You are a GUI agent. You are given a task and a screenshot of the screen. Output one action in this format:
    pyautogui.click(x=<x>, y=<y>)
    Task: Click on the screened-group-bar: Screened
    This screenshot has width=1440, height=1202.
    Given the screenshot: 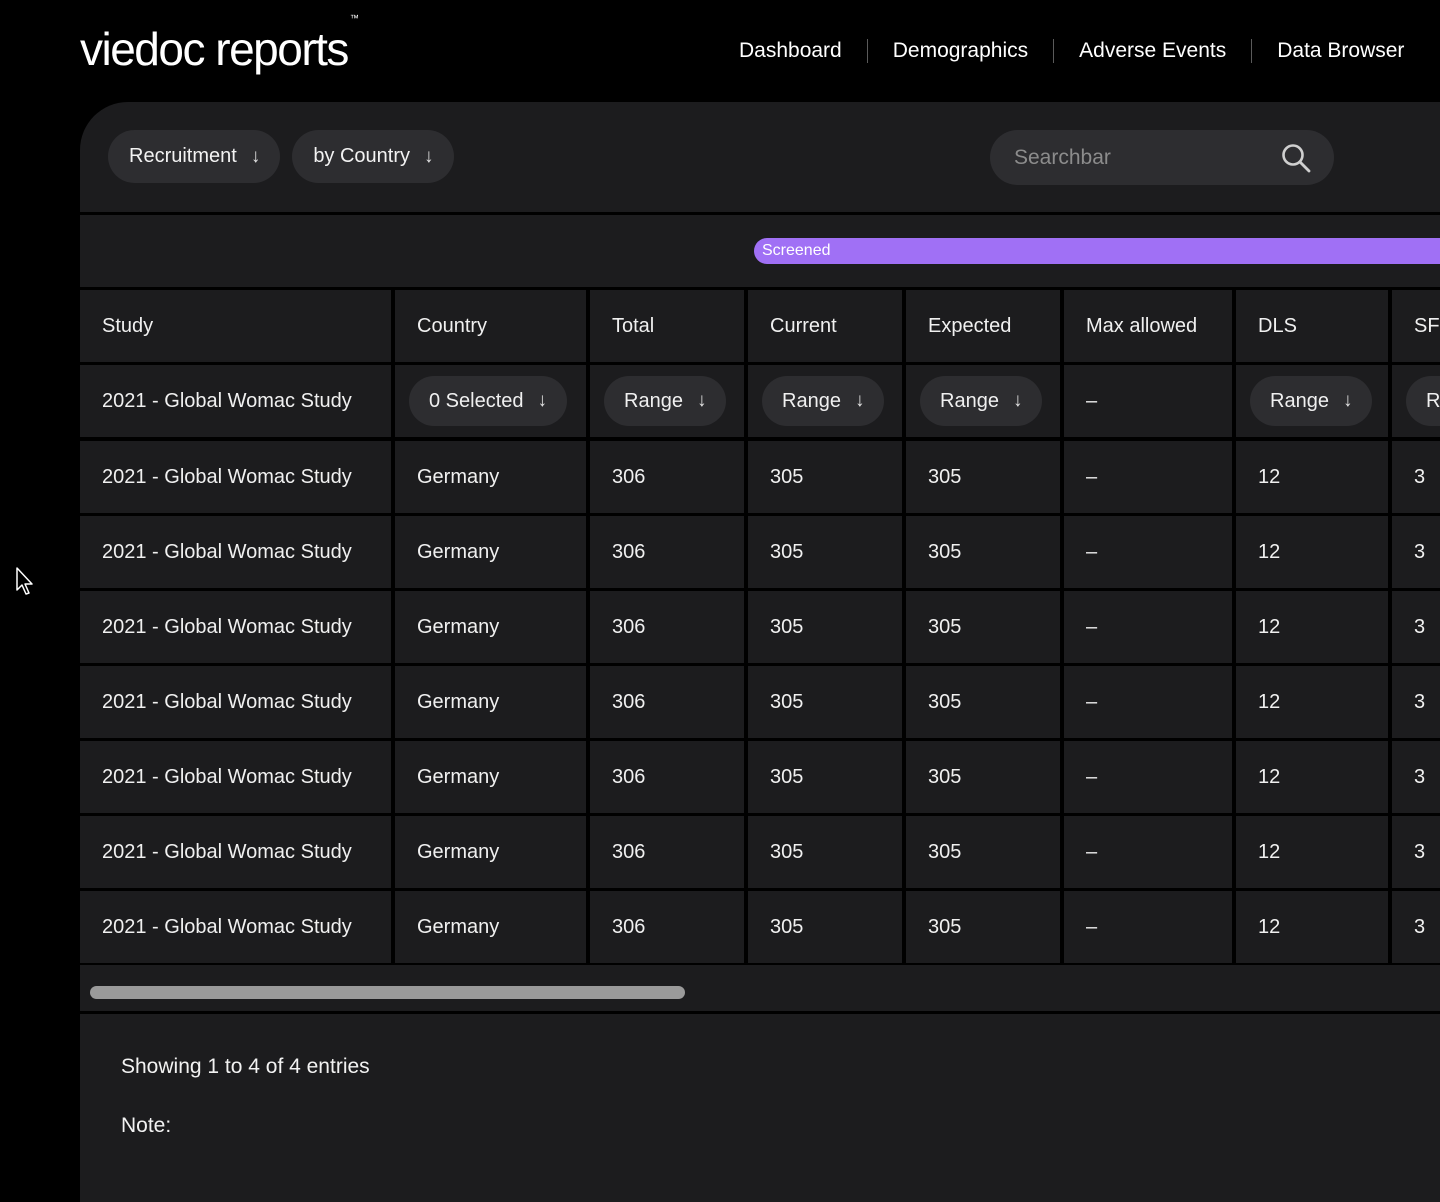 What is the action you would take?
    pyautogui.click(x=1097, y=251)
    